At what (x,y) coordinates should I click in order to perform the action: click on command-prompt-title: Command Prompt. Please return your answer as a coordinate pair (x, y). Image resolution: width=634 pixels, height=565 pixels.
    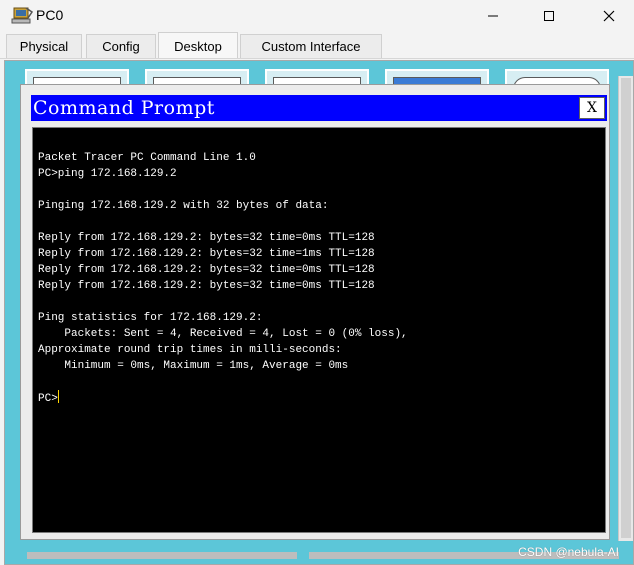
    Looking at the image, I should click on (124, 108).